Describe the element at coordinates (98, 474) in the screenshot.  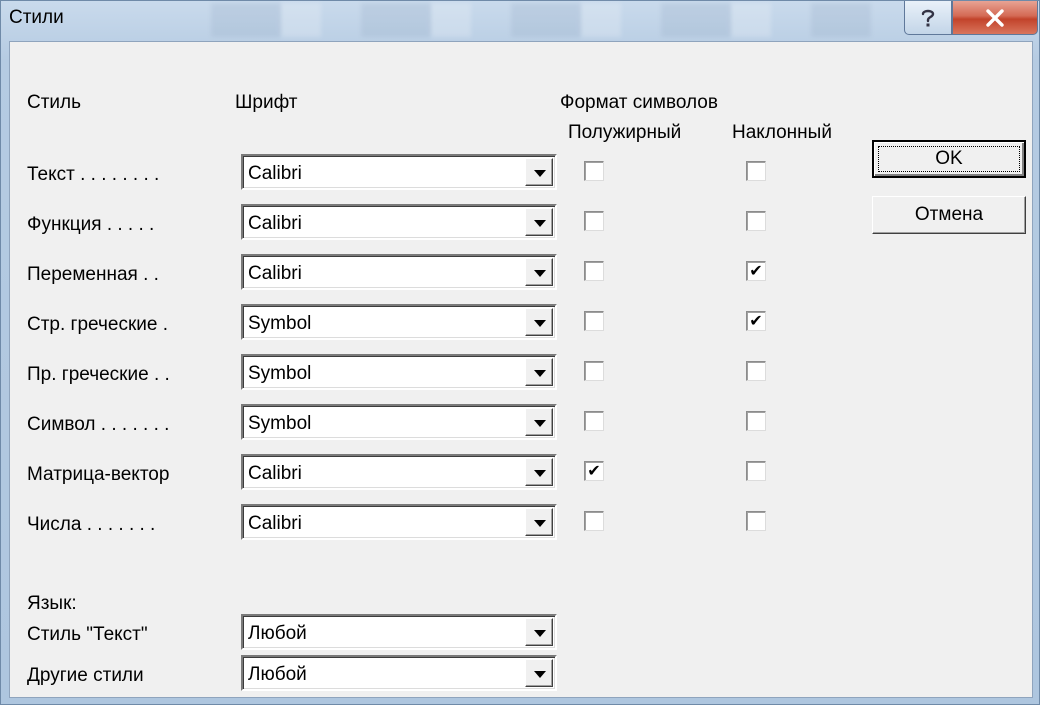
I see `row-label: Матрица-вектор` at that location.